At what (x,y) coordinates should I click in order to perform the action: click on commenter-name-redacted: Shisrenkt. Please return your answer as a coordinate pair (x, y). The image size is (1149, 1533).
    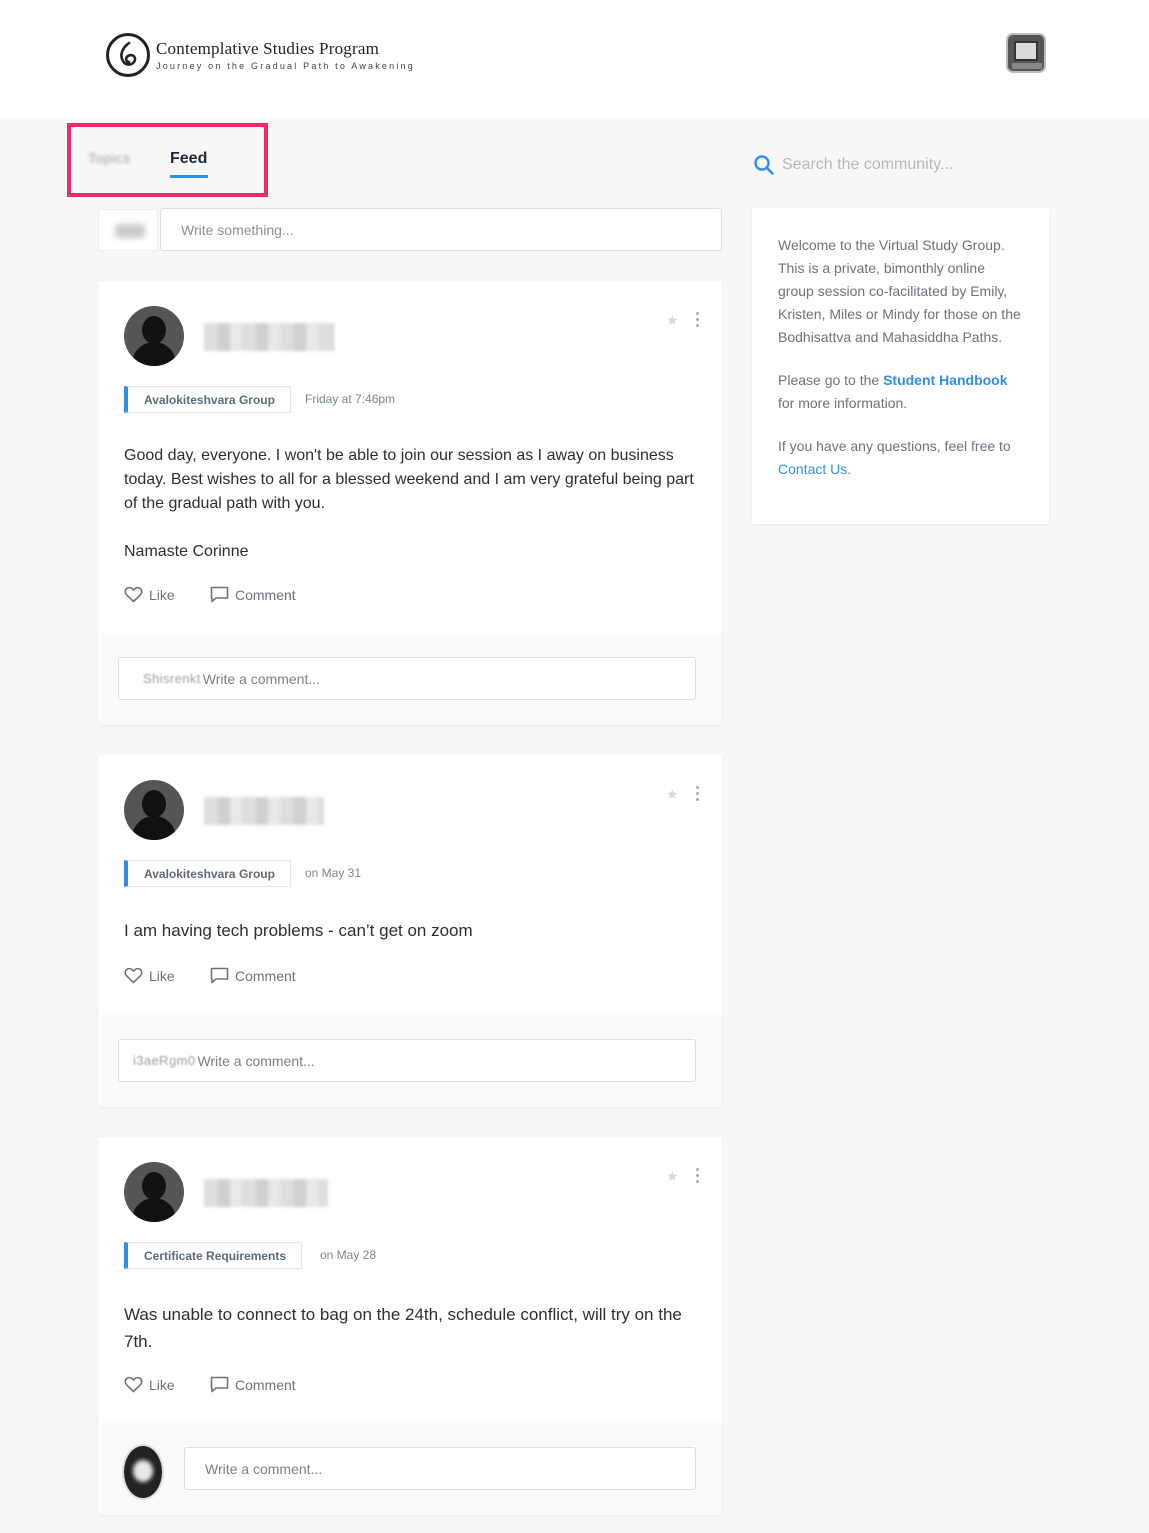
    Looking at the image, I should click on (172, 678).